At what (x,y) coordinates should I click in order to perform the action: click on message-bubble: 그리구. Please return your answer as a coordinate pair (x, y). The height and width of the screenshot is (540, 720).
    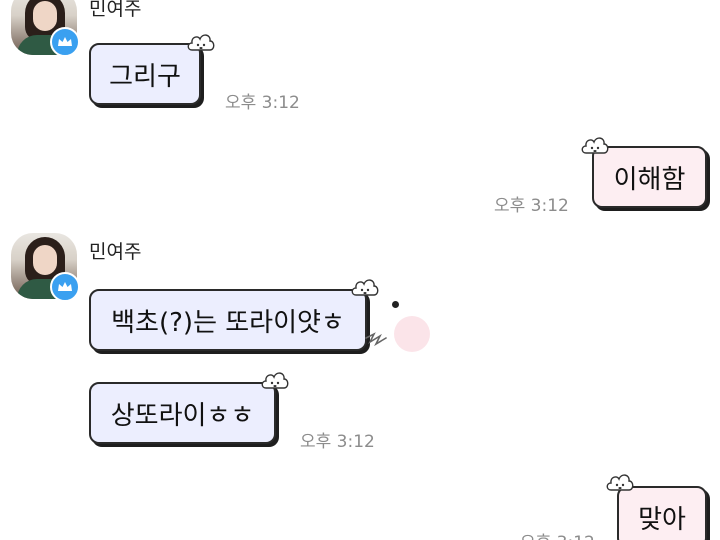
    Looking at the image, I should click on (145, 74).